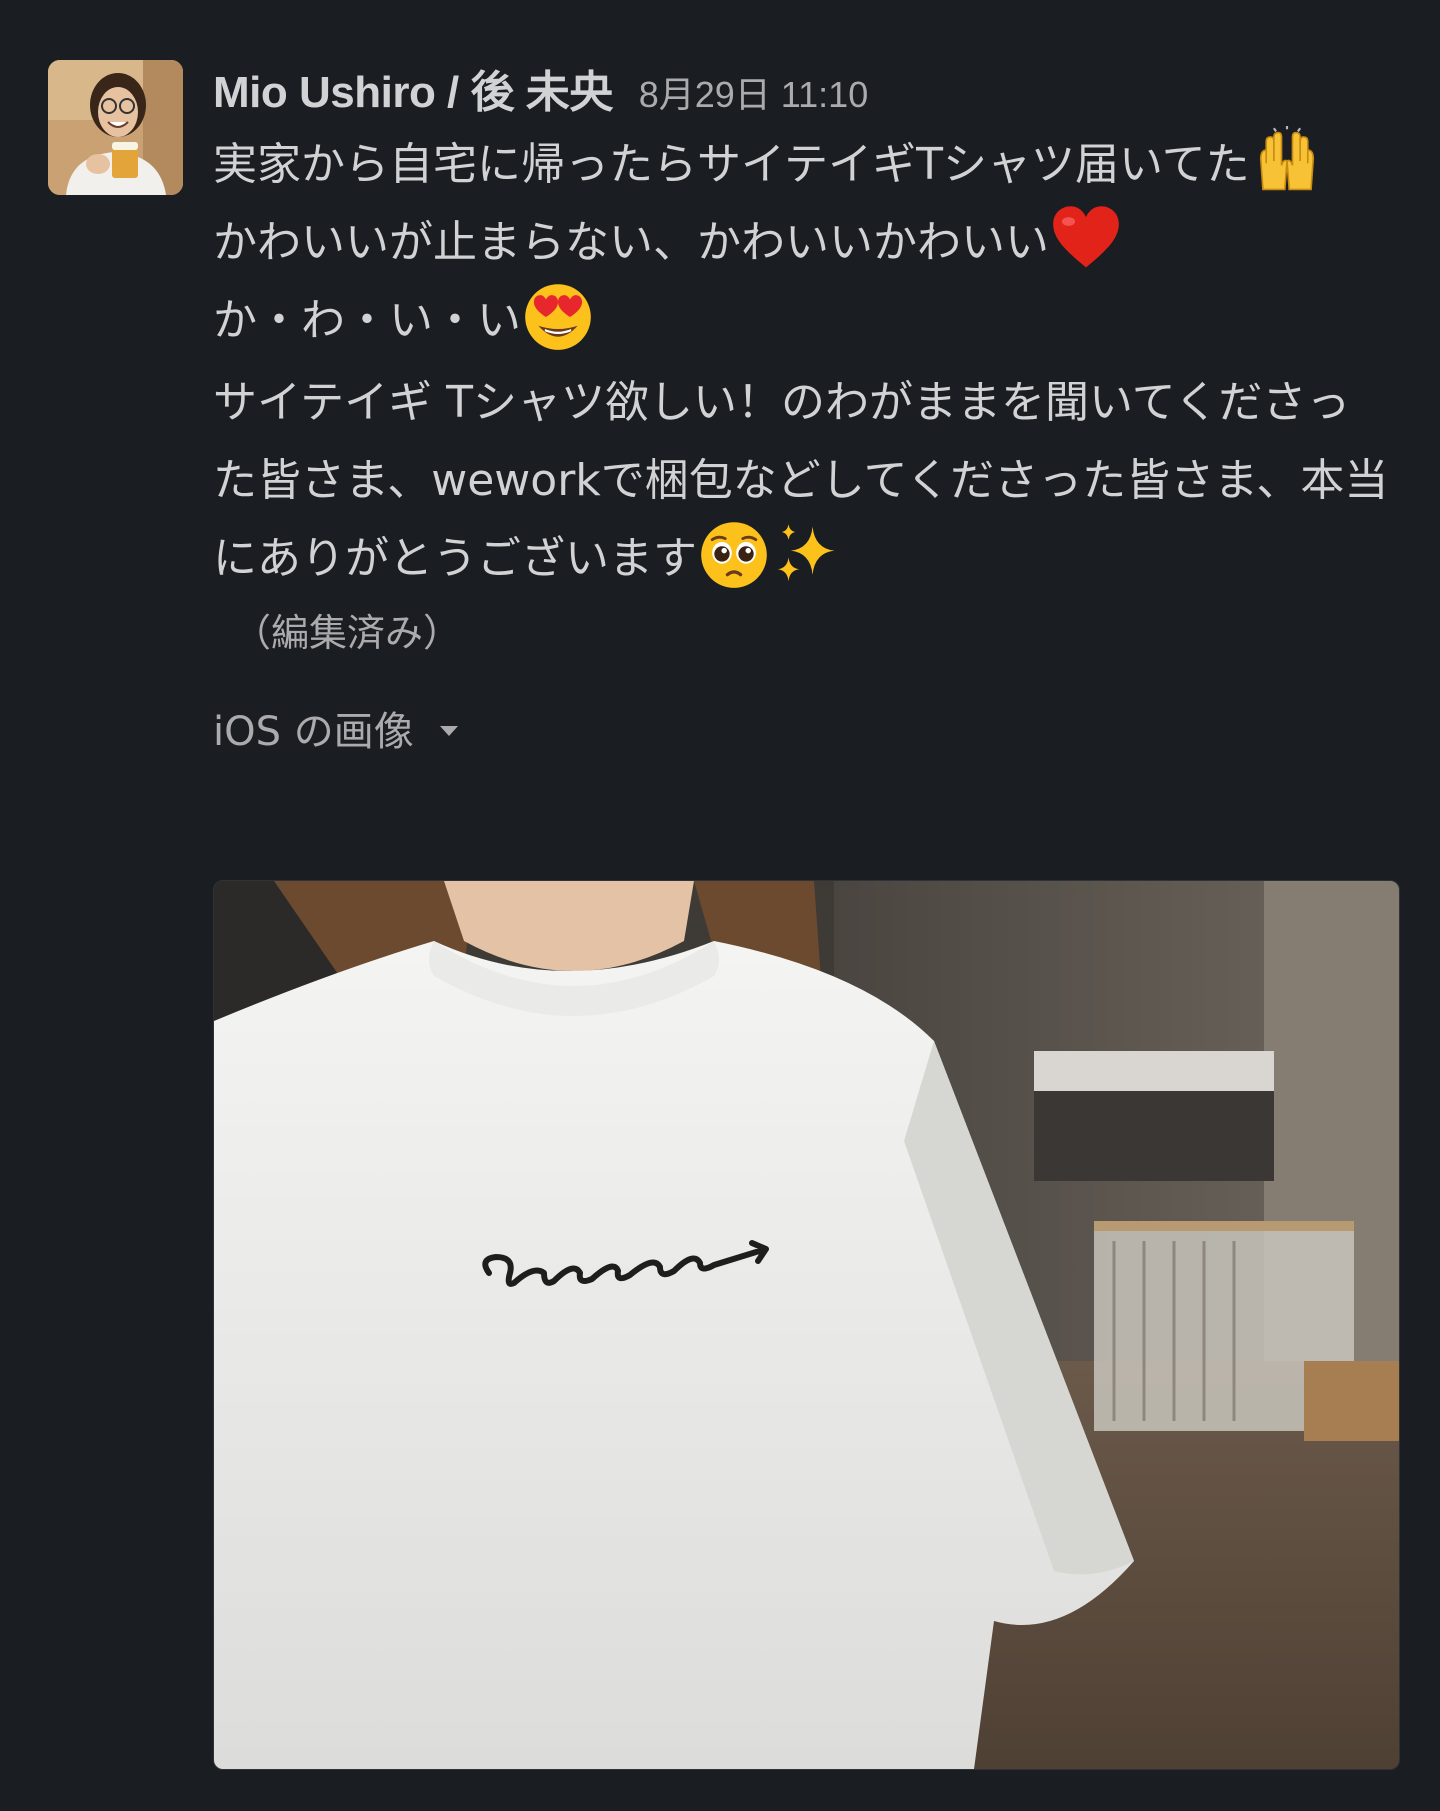 The image size is (1440, 1811). I want to click on author-name: Mio Ushiro / 後 未央, so click(413, 88).